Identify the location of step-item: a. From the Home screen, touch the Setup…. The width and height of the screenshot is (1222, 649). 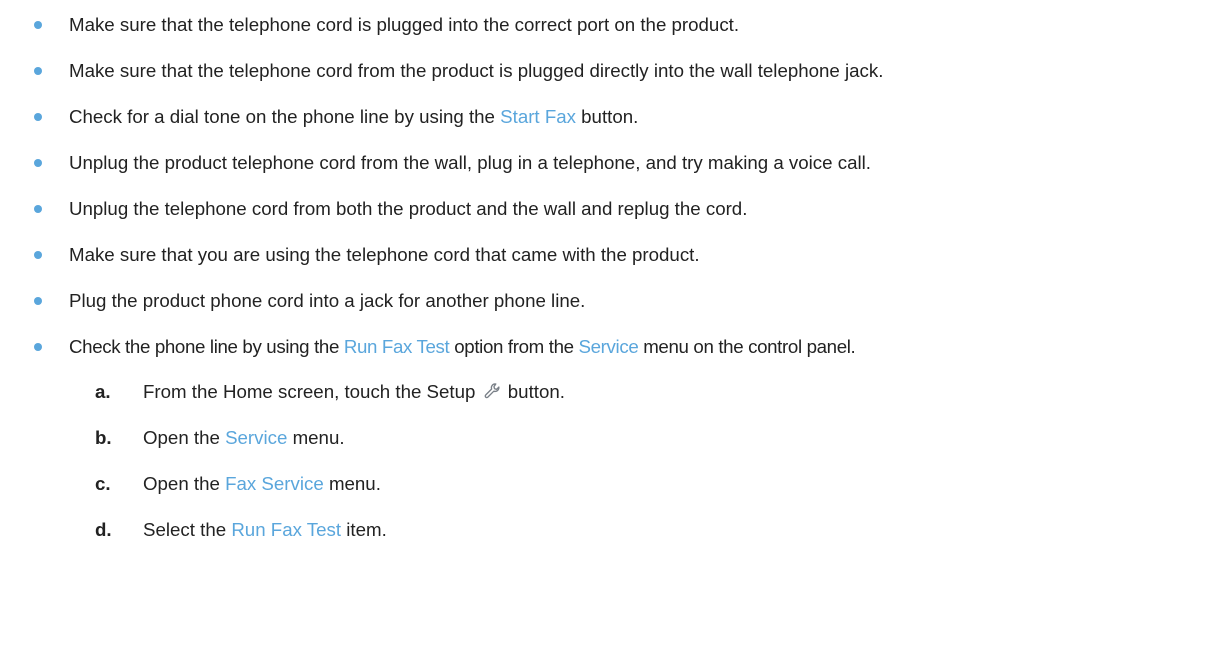
(611, 392).